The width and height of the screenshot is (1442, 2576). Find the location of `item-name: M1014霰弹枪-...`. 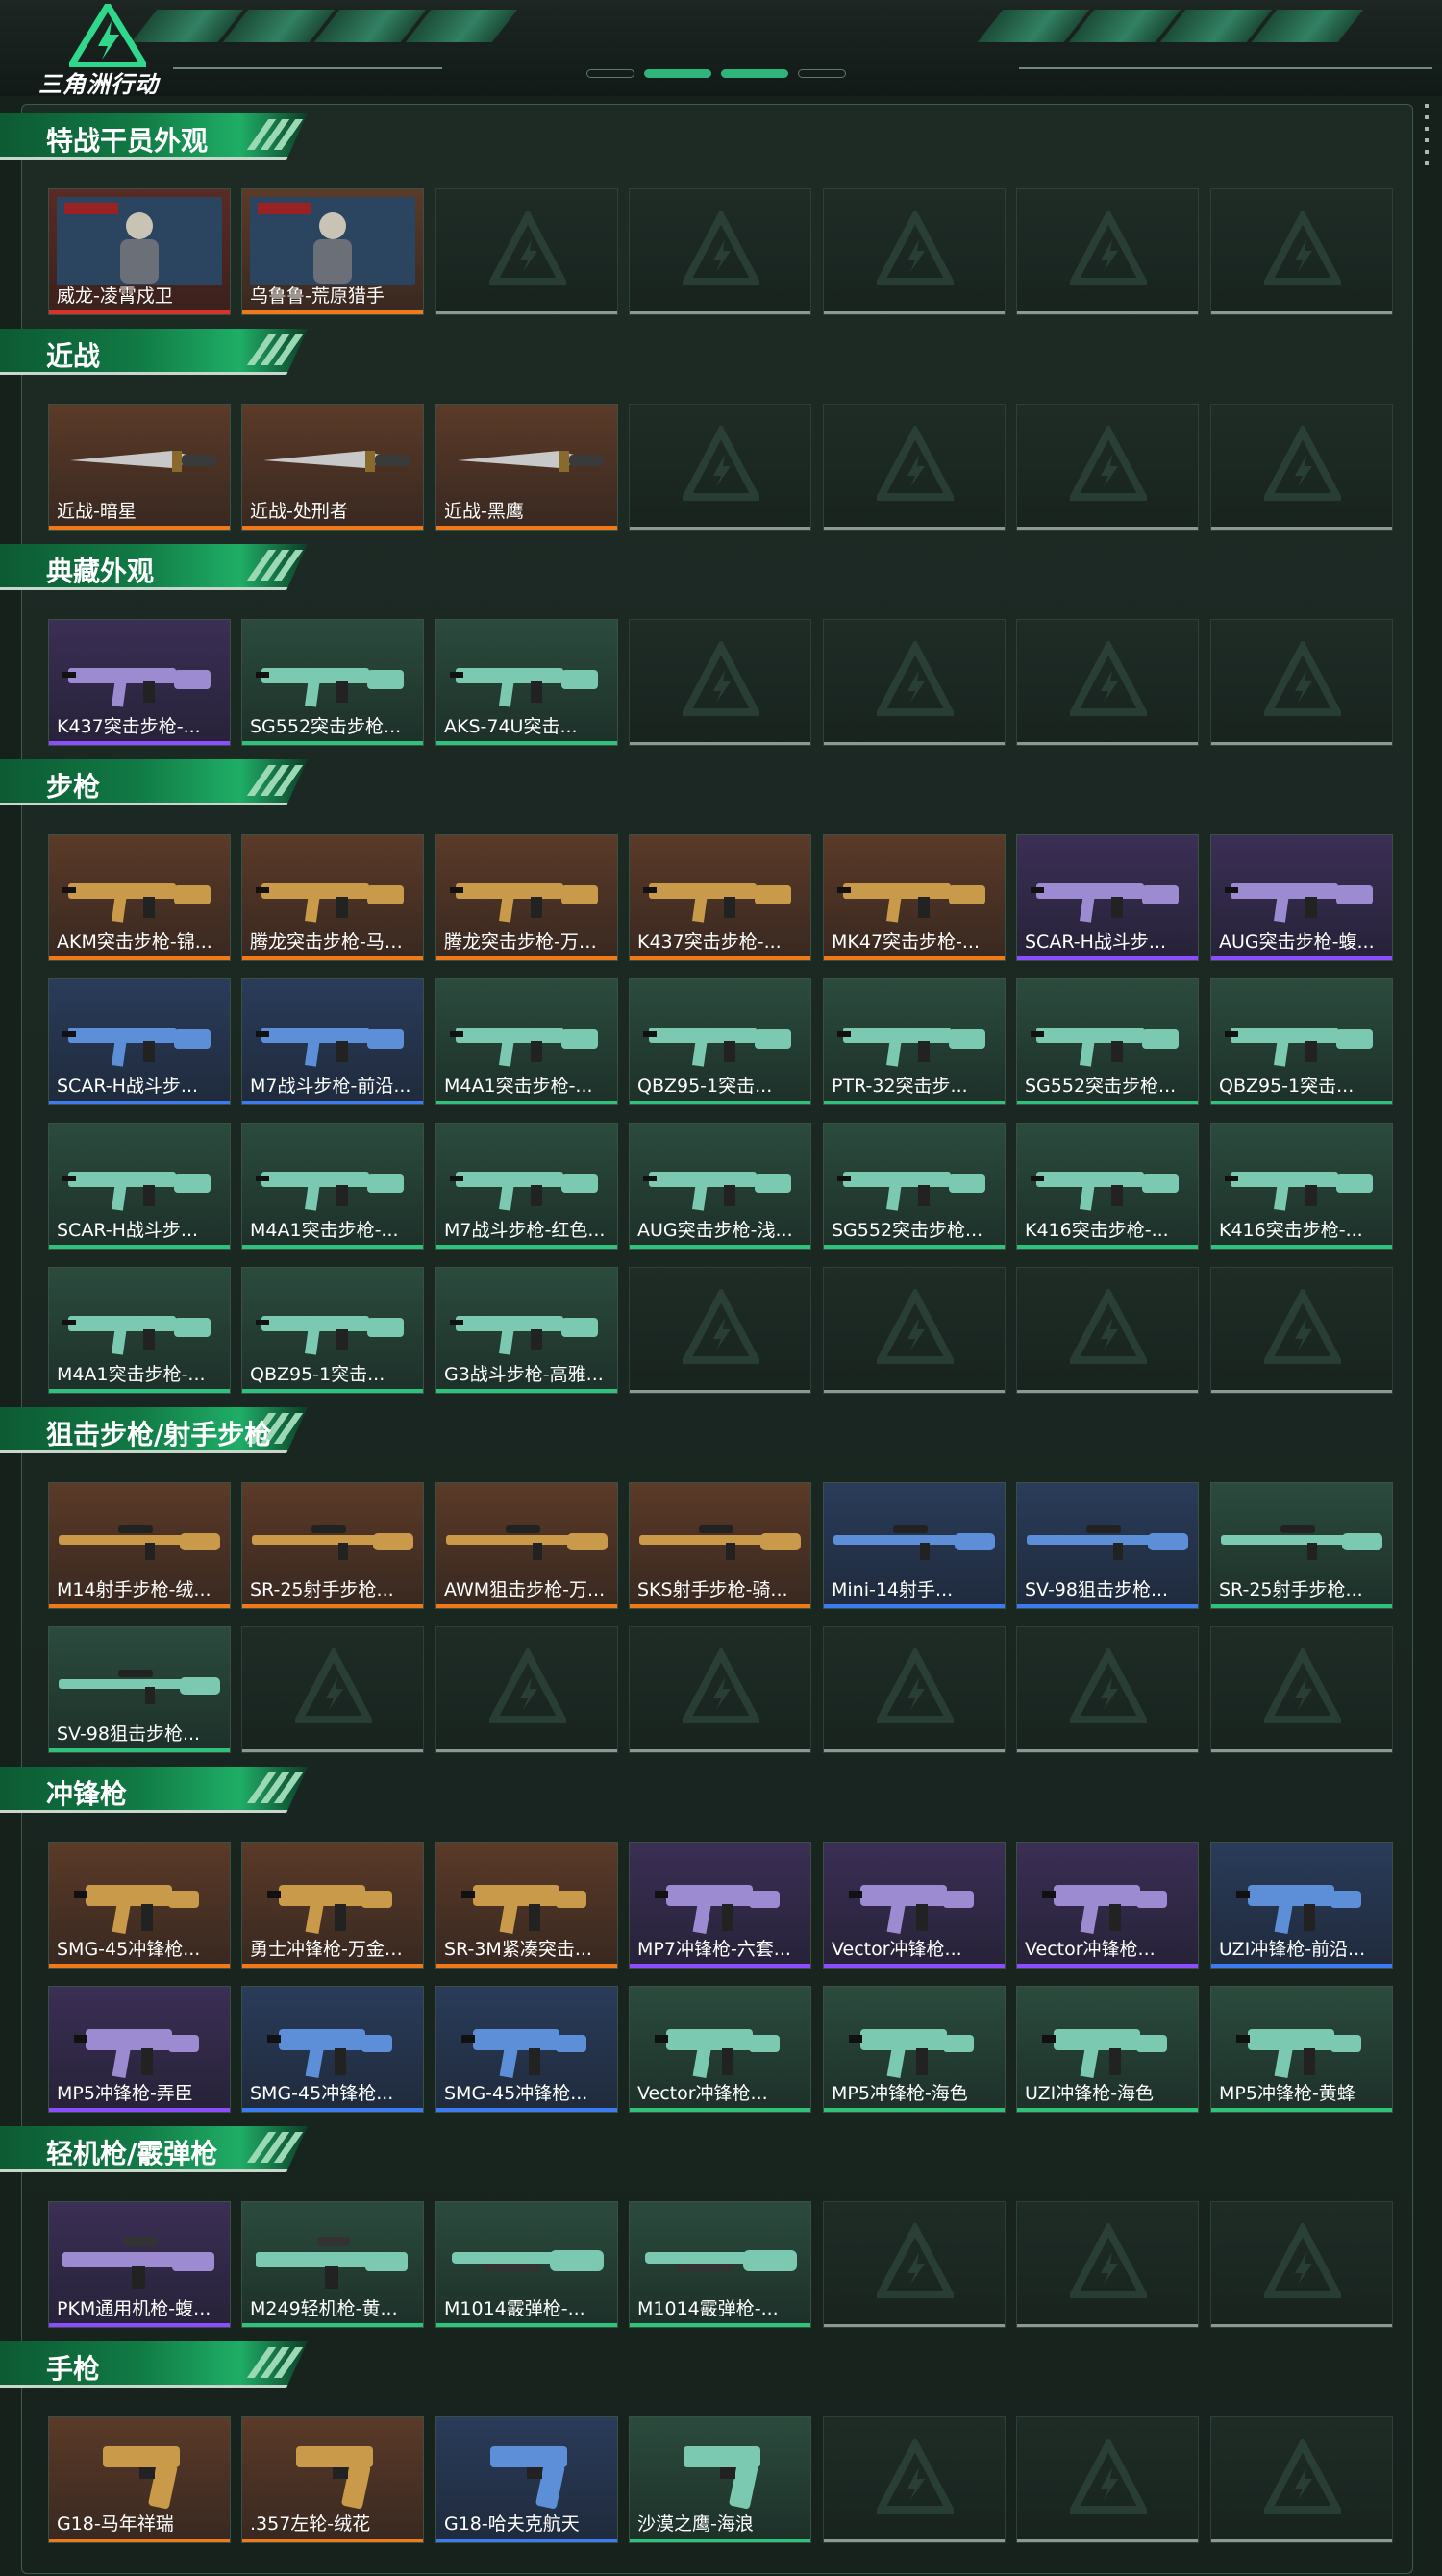

item-name: M1014霰弹枪-... is located at coordinates (514, 2308).